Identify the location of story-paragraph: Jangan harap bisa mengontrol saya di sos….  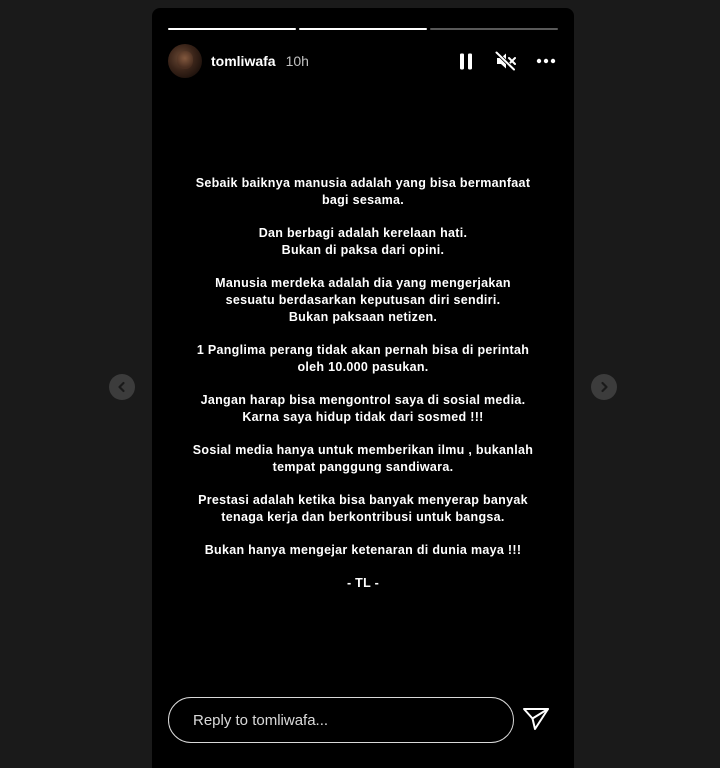
(363, 409).